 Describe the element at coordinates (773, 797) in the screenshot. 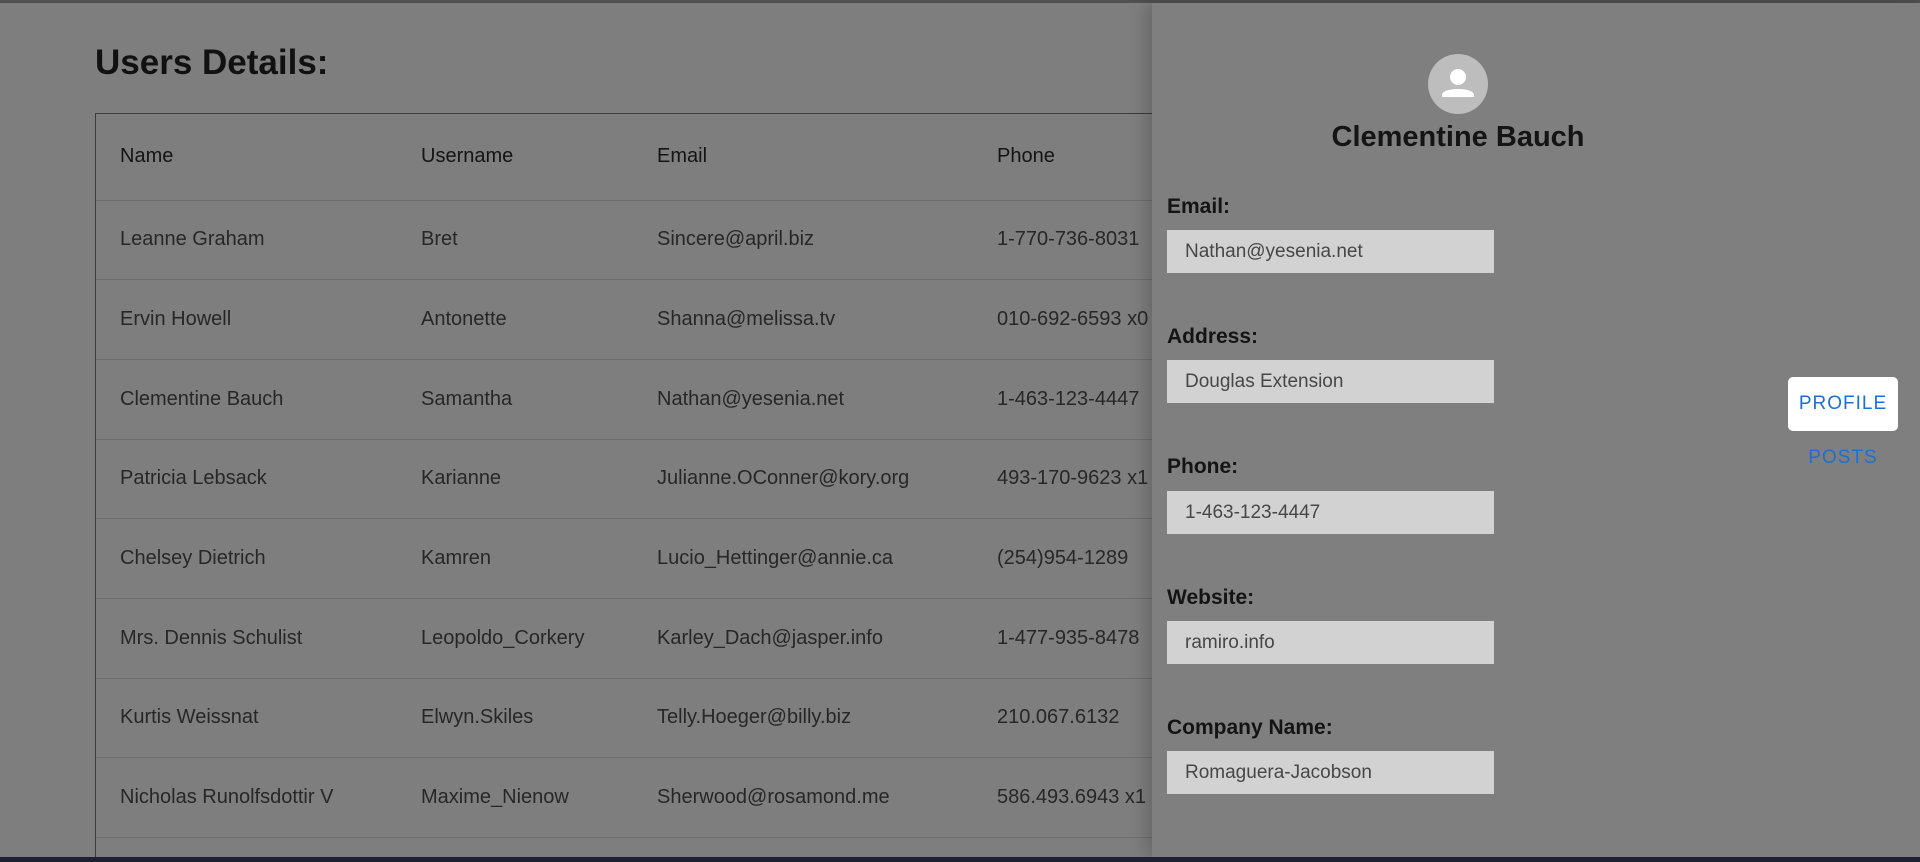

I see `cell-email: Sherwood@rosamond.me` at that location.